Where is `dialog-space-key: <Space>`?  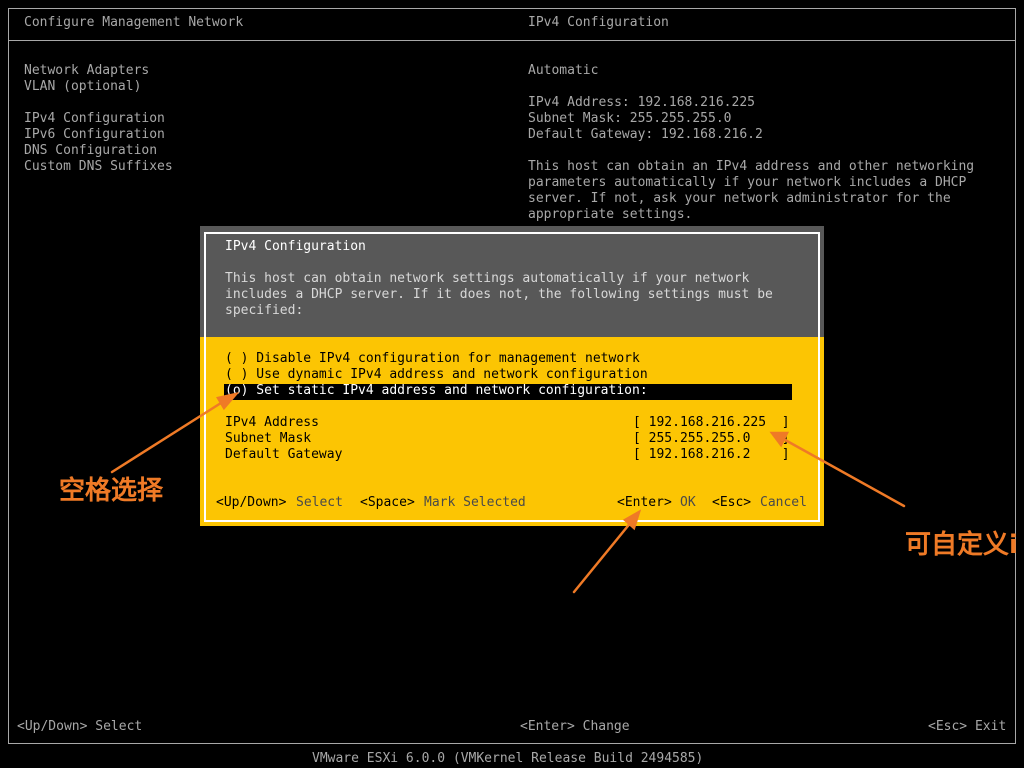 dialog-space-key: <Space> is located at coordinates (387, 502).